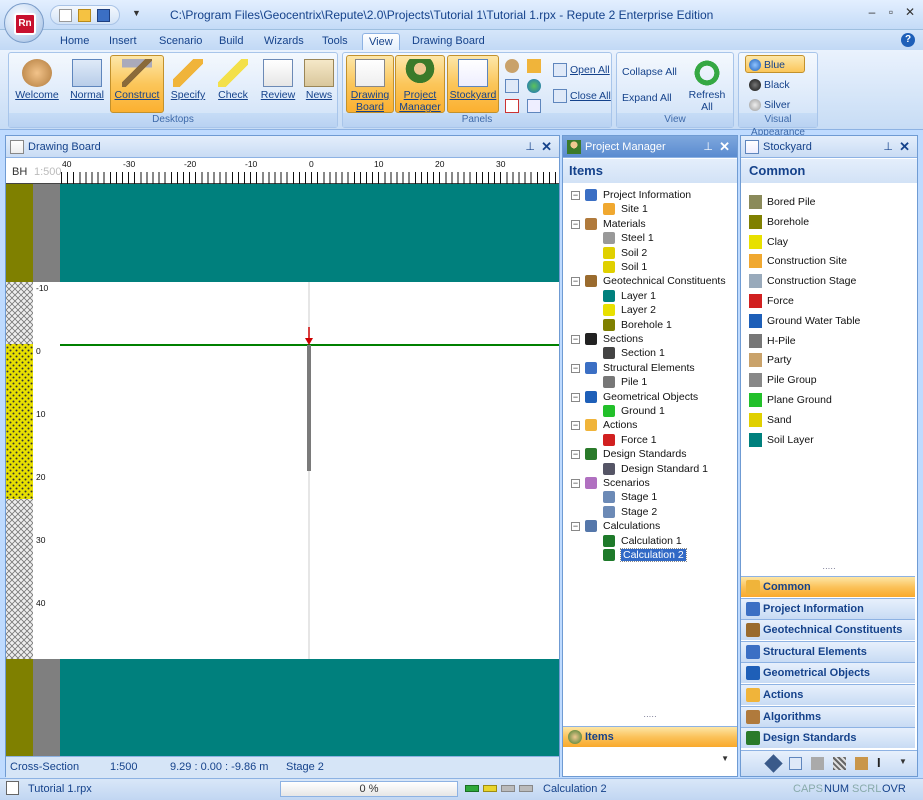  What do you see at coordinates (611, 425) in the screenshot?
I see `tree-item: Actions` at bounding box center [611, 425].